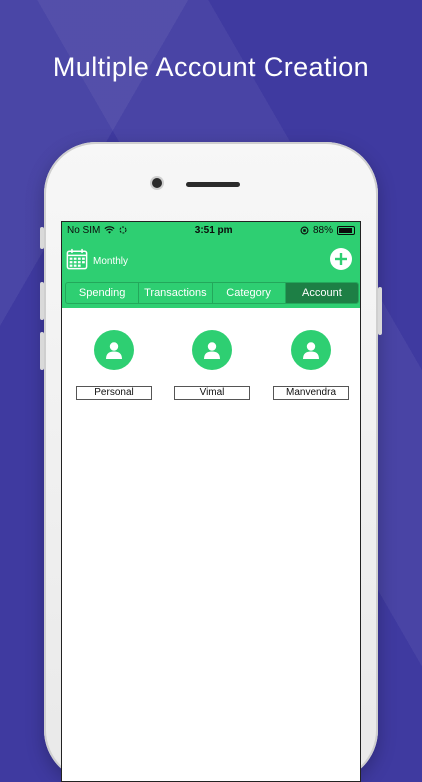 Image resolution: width=422 pixels, height=782 pixels. Describe the element at coordinates (114, 393) in the screenshot. I see `account-name: Personal` at that location.